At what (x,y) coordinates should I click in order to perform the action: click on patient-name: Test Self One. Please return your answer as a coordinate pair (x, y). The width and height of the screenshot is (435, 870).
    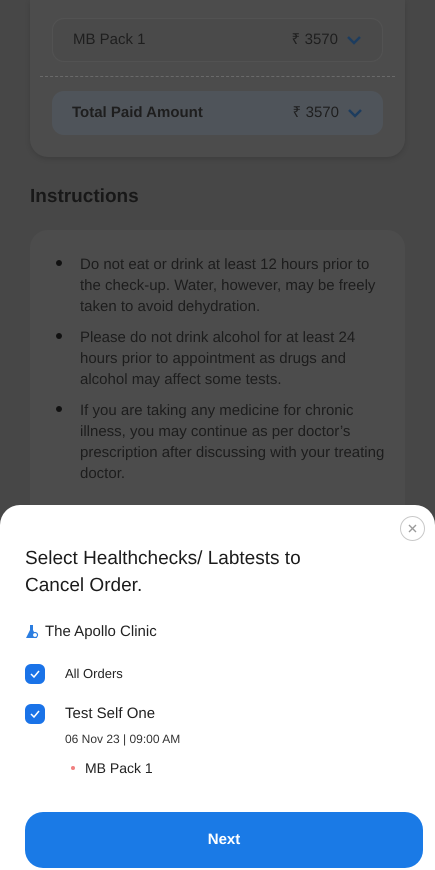
    Looking at the image, I should click on (110, 714).